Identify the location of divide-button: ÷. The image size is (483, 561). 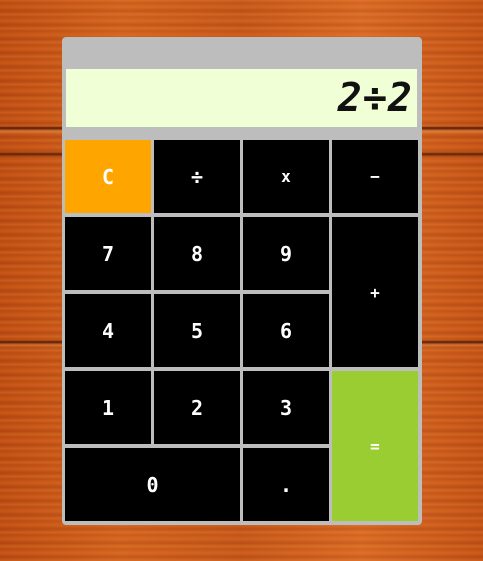
(197, 176).